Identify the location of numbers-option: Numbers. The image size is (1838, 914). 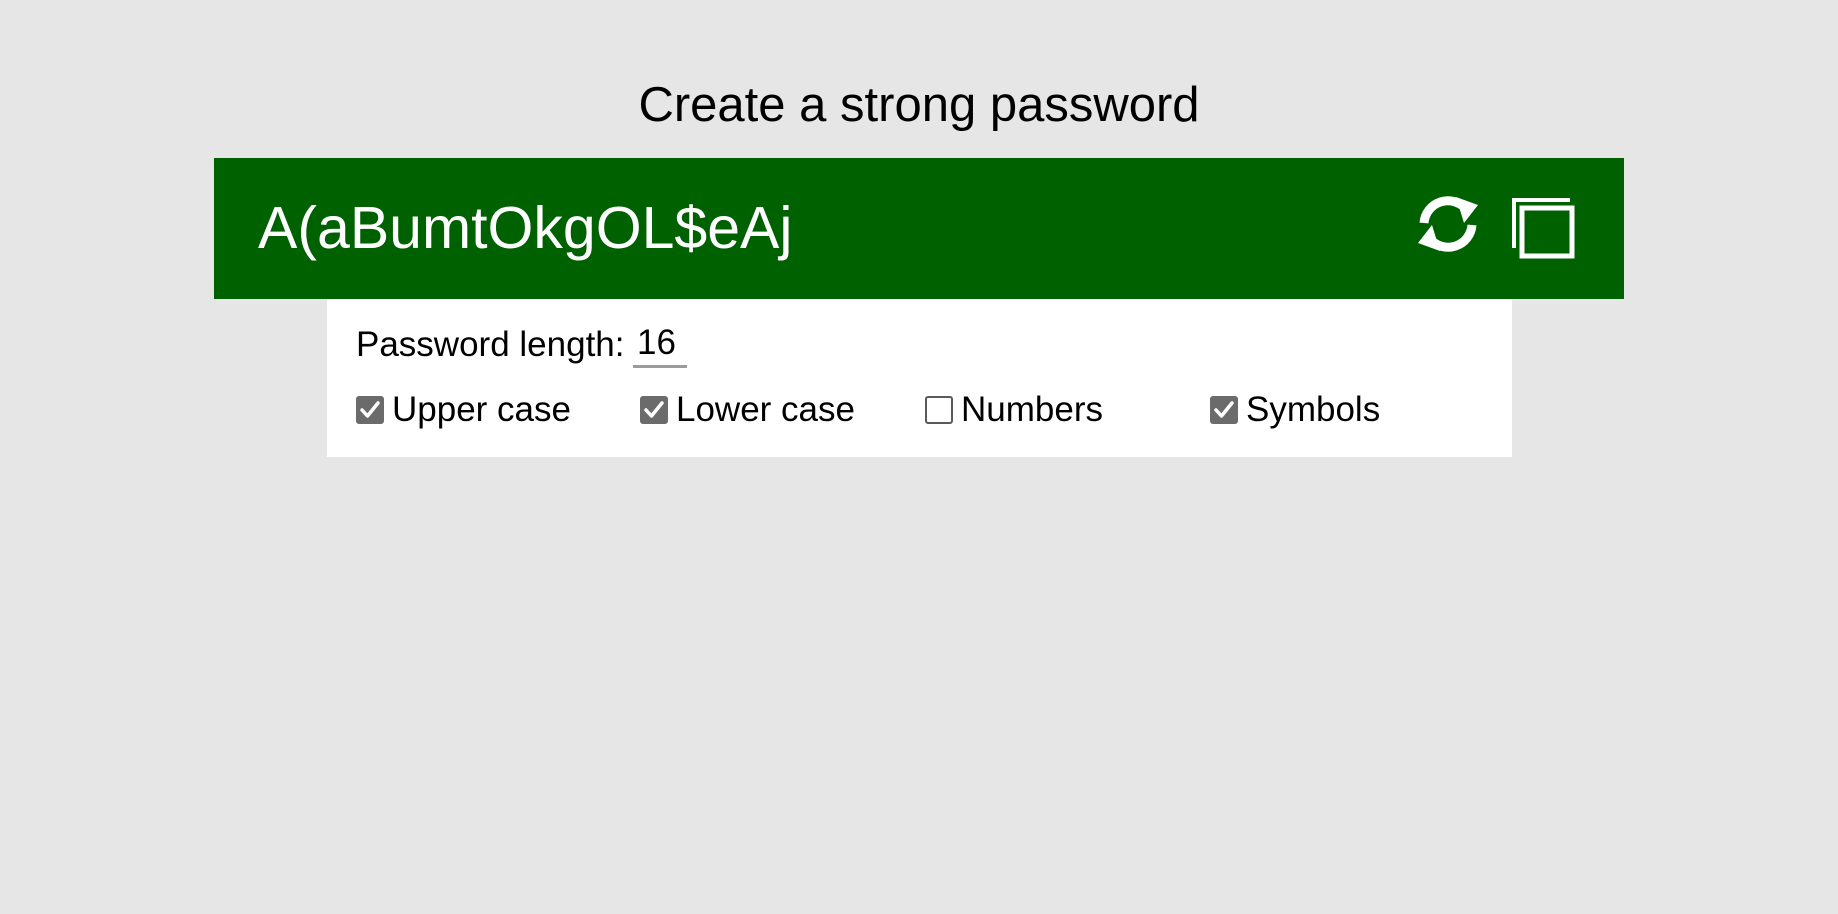
(1014, 410).